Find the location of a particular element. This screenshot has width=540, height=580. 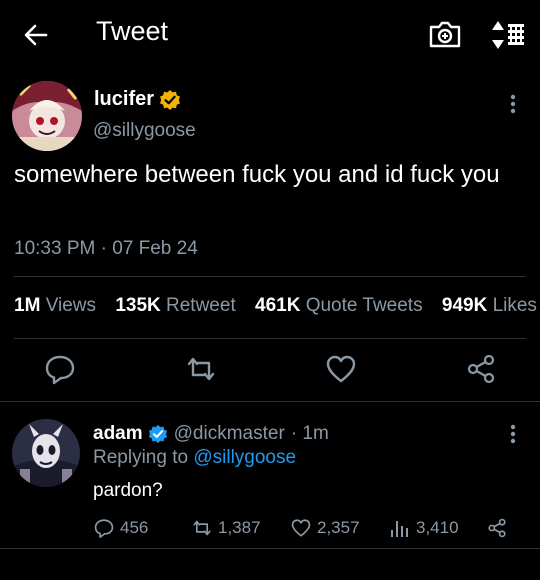

reply-time: · 1m is located at coordinates (309, 433).